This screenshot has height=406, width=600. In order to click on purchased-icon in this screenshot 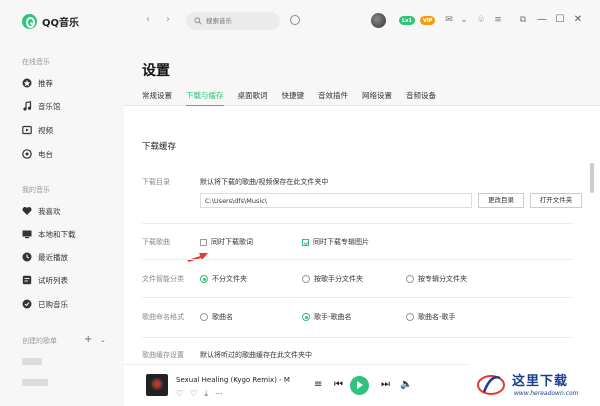, I will do `click(27, 304)`.